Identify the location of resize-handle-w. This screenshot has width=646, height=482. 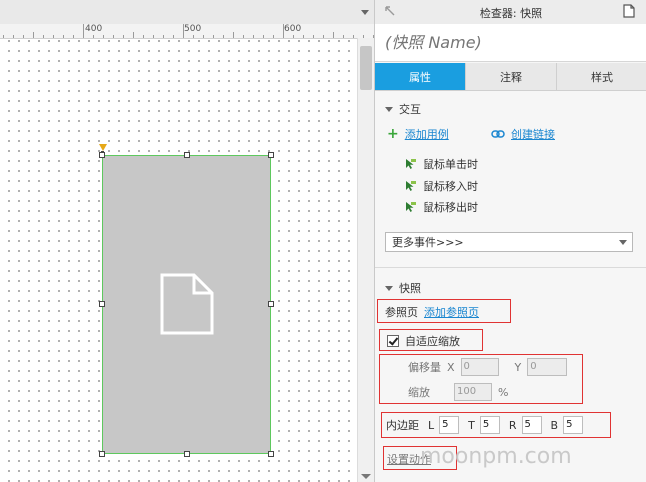
(102, 304).